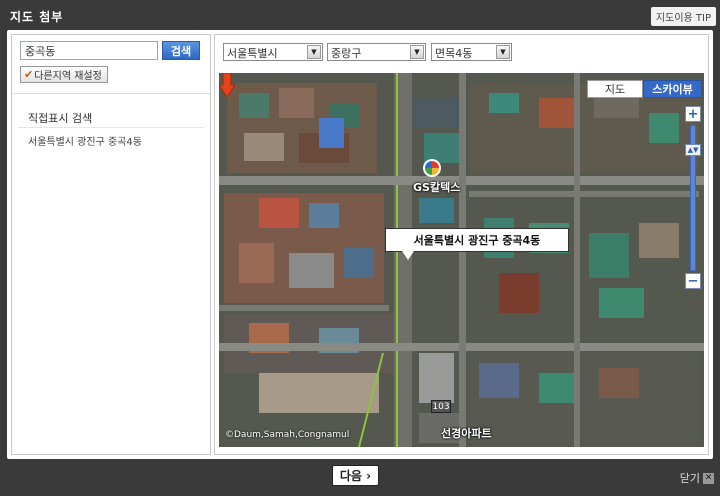 The width and height of the screenshot is (720, 496). I want to click on zoom-slider-handle: ▲▼, so click(693, 150).